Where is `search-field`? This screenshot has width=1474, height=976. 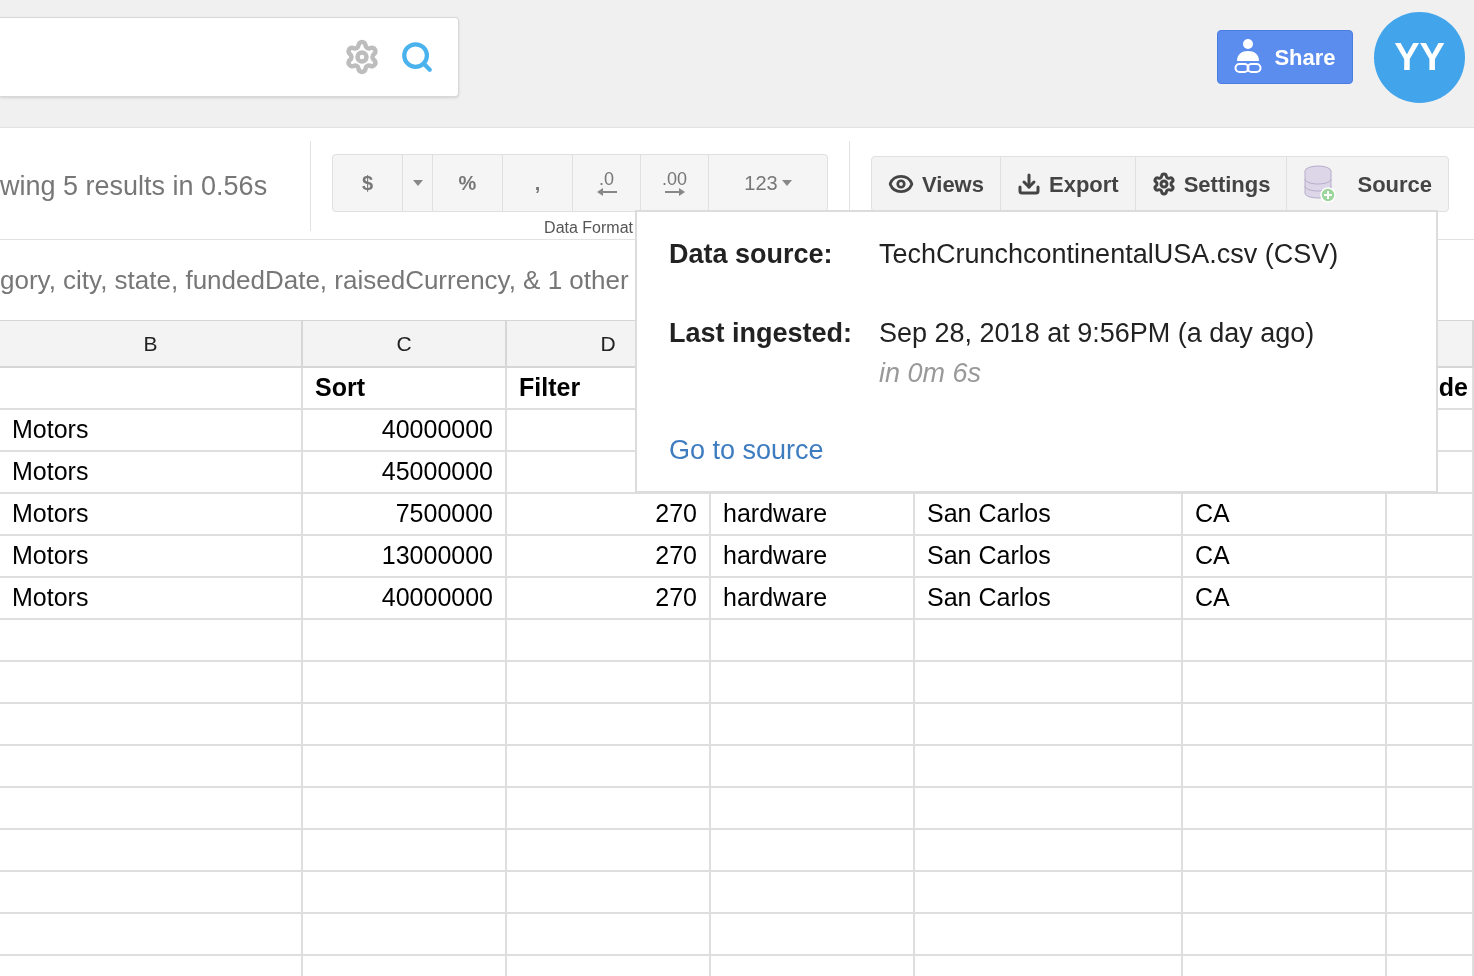 search-field is located at coordinates (229, 57).